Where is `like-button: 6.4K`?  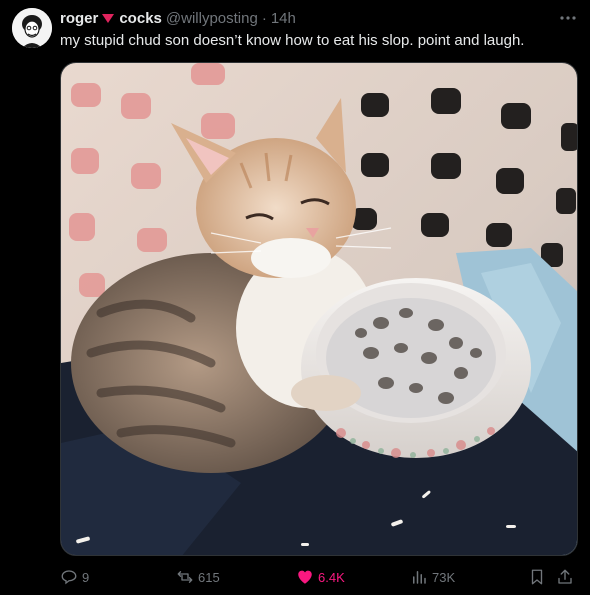
like-button: 6.4K is located at coordinates (320, 577).